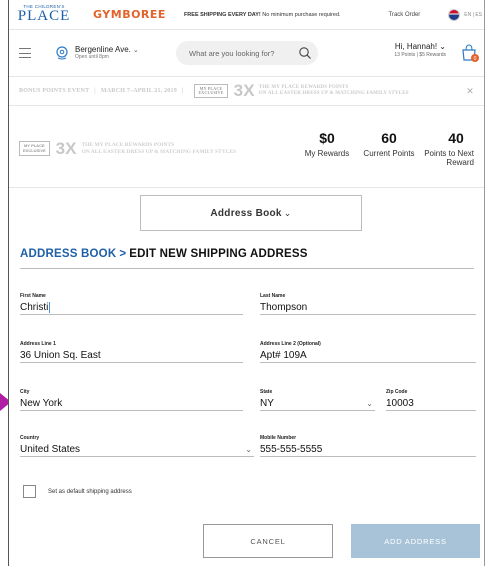 The height and width of the screenshot is (566, 485). What do you see at coordinates (33, 296) in the screenshot?
I see `first-name-label: First Name` at bounding box center [33, 296].